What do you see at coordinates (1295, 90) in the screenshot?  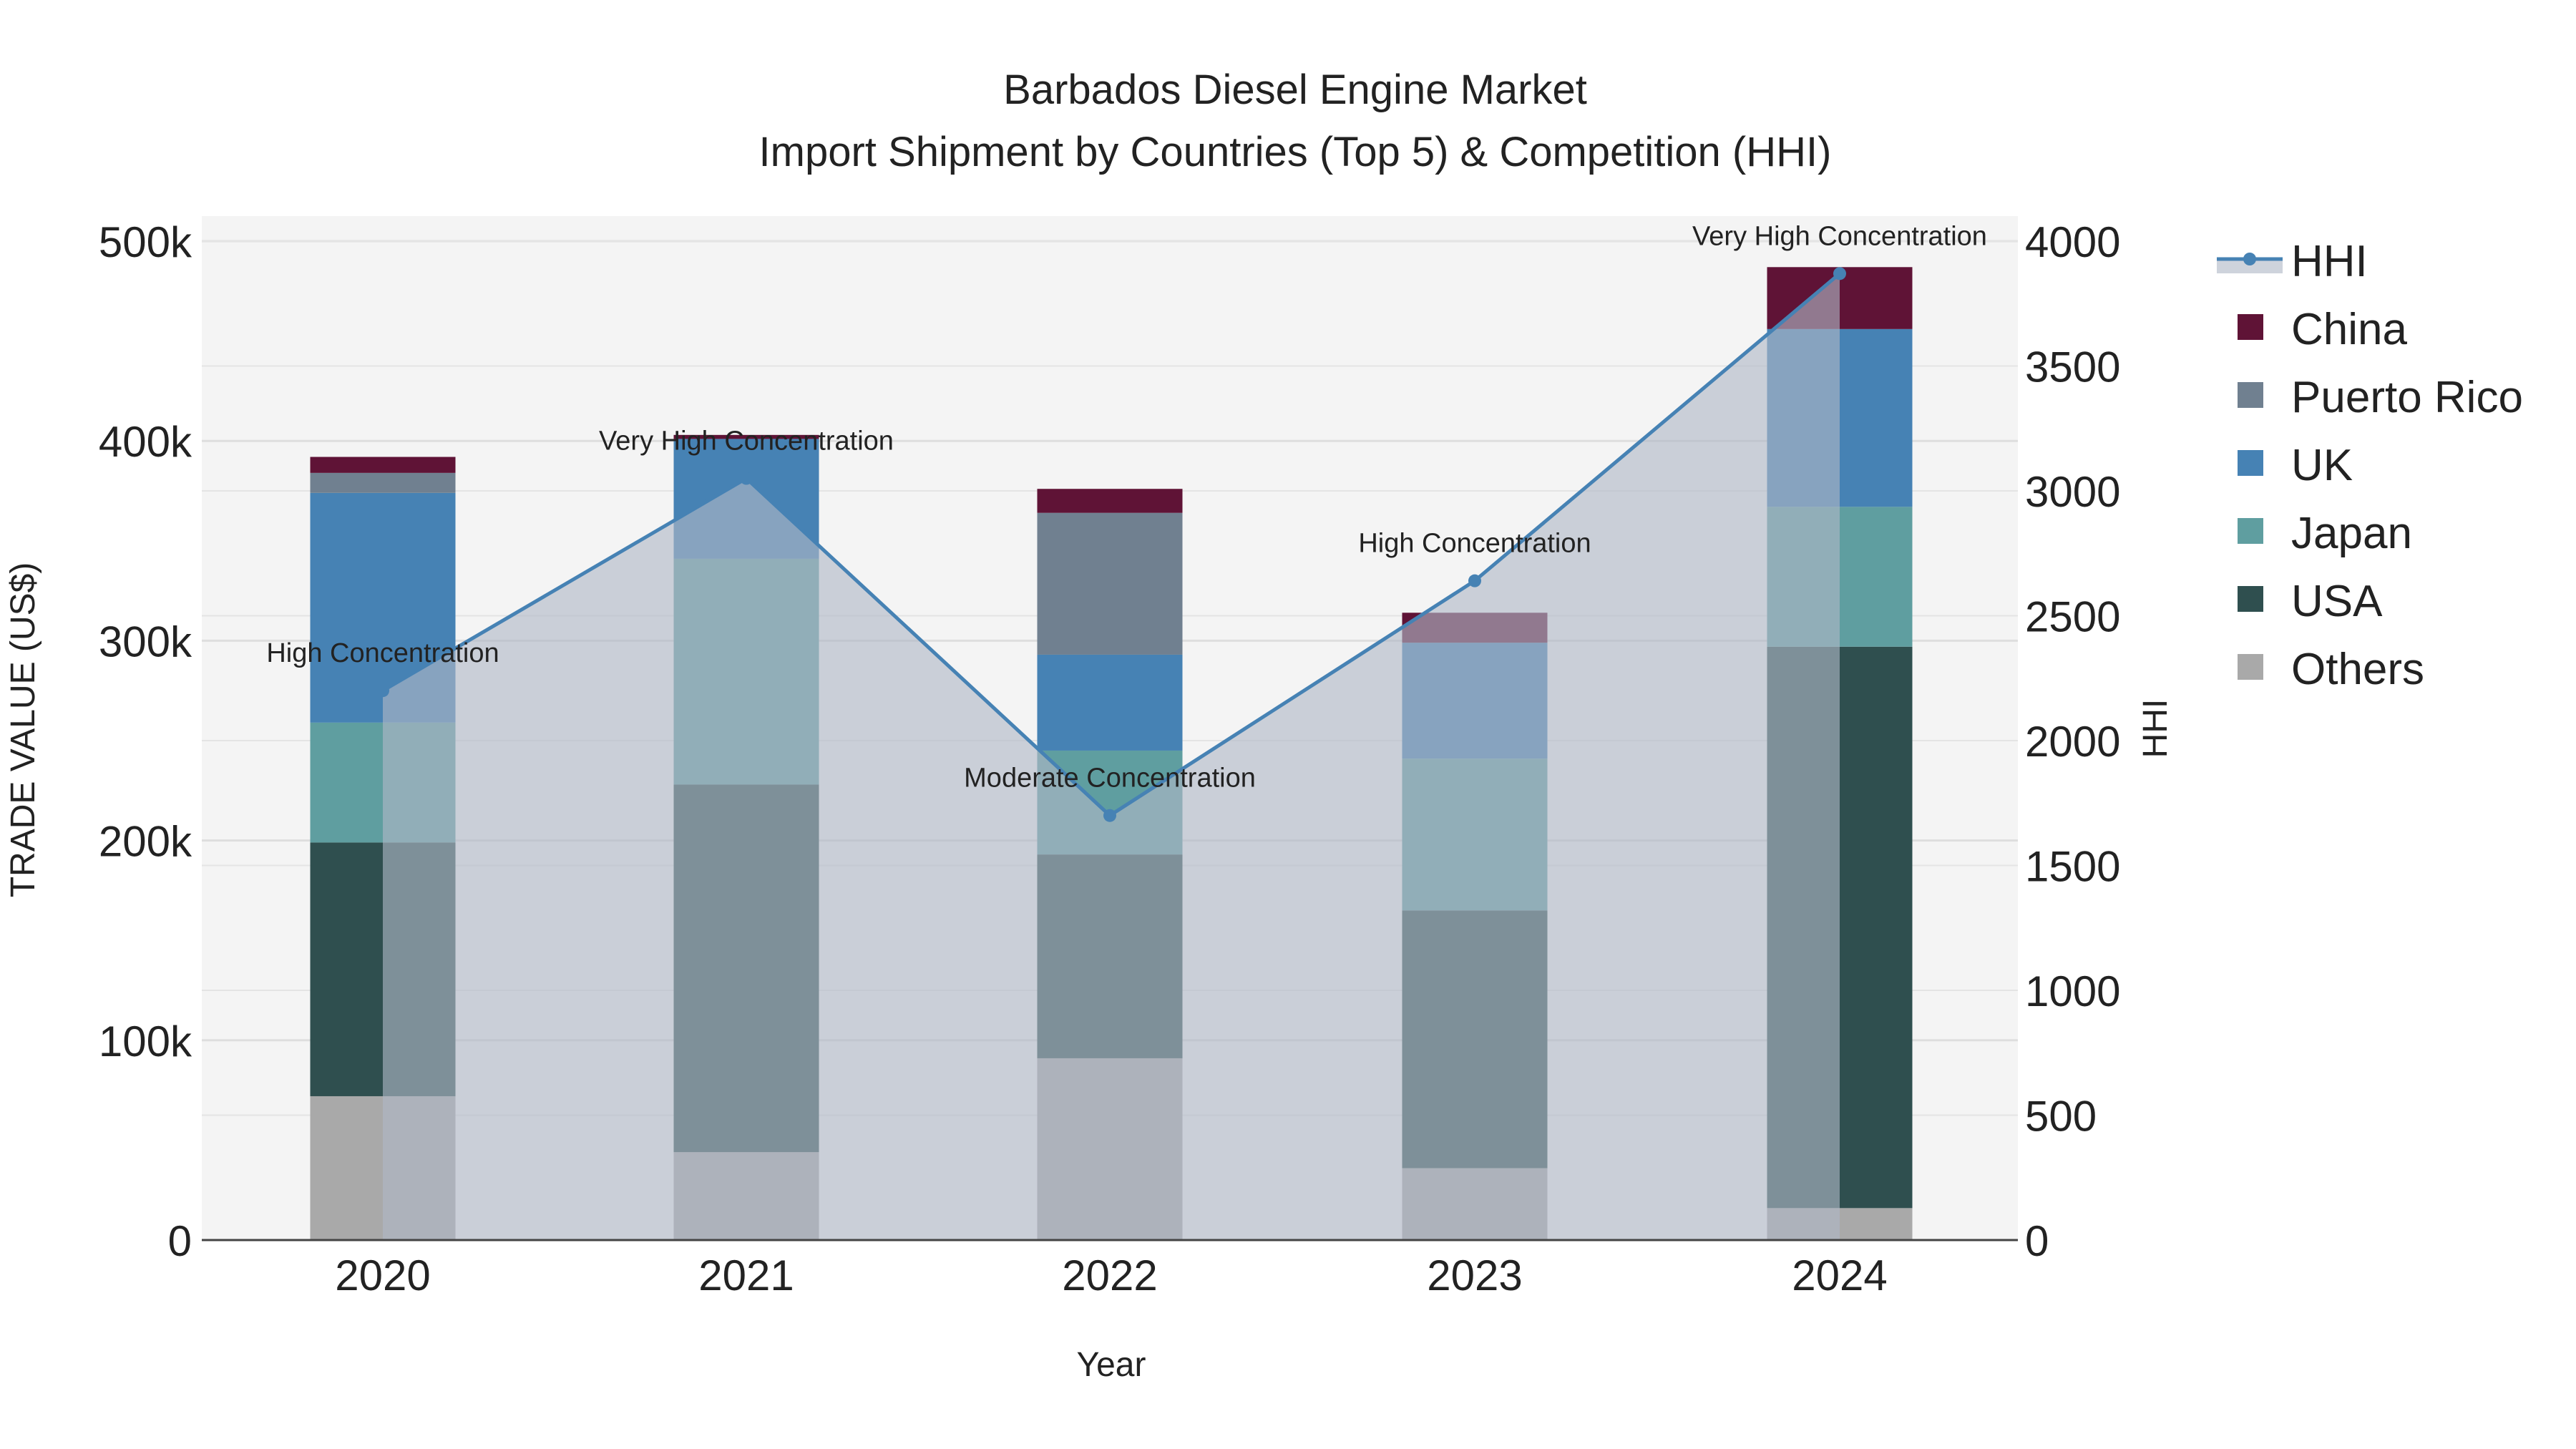 I see `chart-title: Barbados Diesel Engine Market` at bounding box center [1295, 90].